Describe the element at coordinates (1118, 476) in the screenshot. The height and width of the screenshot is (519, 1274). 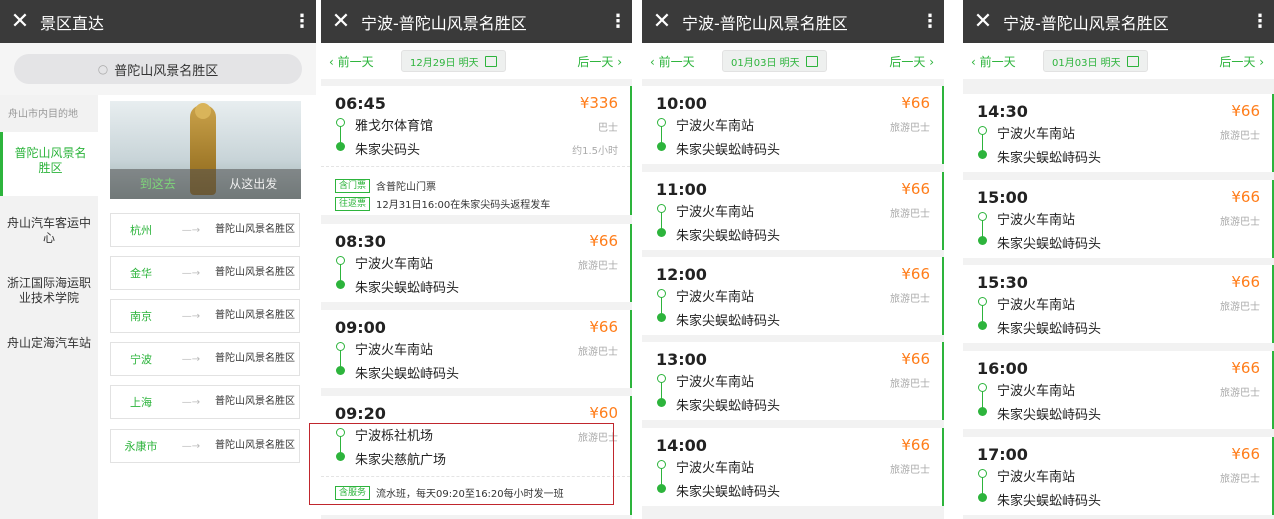
I see `trip-card: 17:00 ¥66 旅游巴士 宁波火车南站 朱家尖蜈蚣峙码头` at that location.